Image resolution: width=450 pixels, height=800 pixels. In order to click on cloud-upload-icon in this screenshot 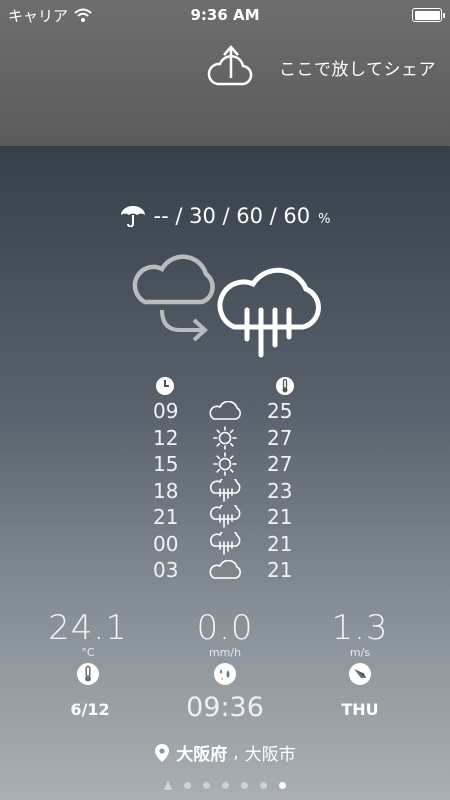, I will do `click(230, 65)`.